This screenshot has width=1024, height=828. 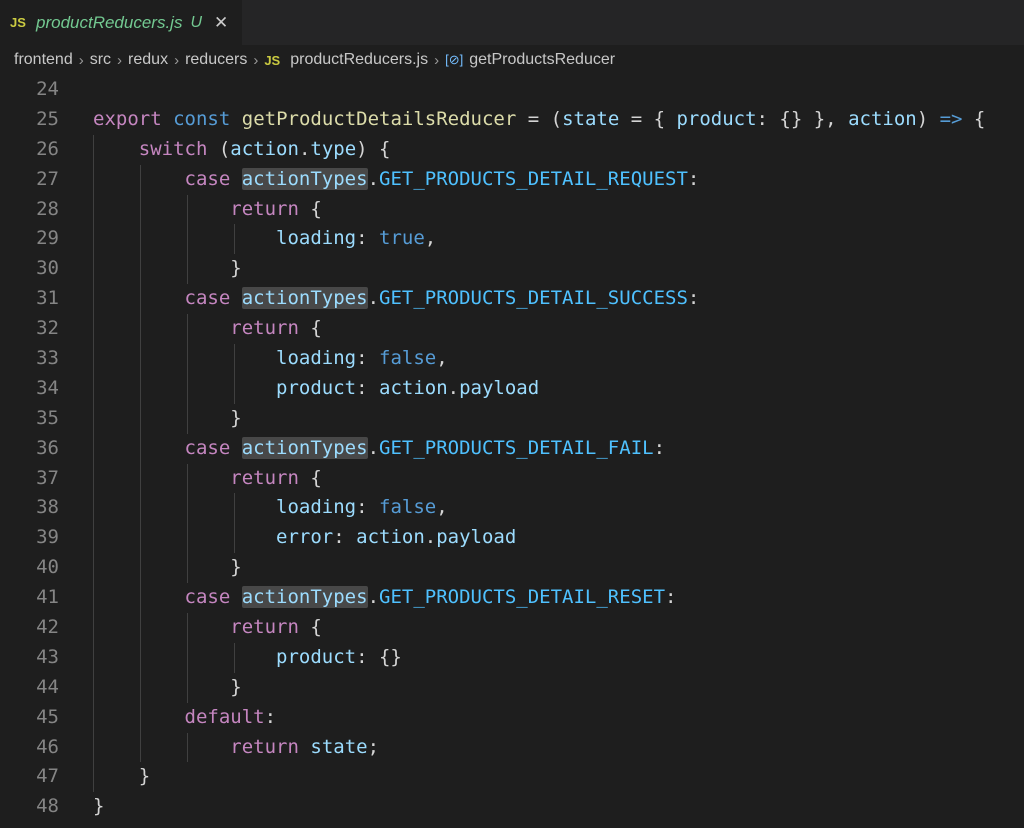 I want to click on code-line: 37 return {, so click(x=512, y=478).